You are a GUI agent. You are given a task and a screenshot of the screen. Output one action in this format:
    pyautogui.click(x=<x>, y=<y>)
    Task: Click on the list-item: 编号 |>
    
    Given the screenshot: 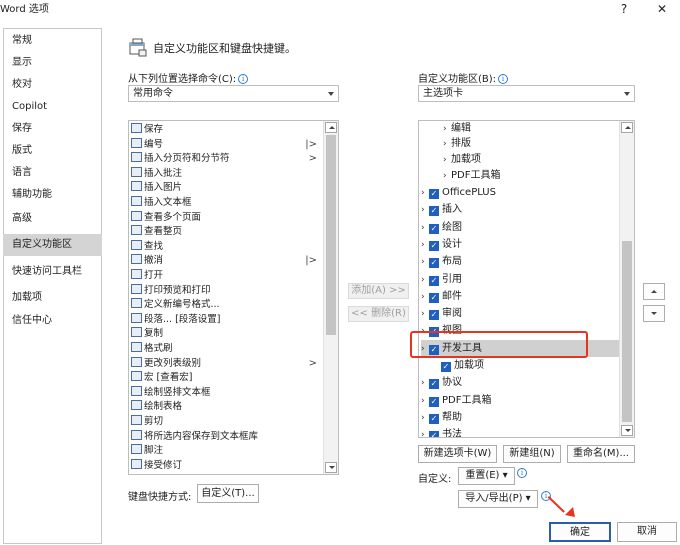 What is the action you would take?
    pyautogui.click(x=227, y=144)
    